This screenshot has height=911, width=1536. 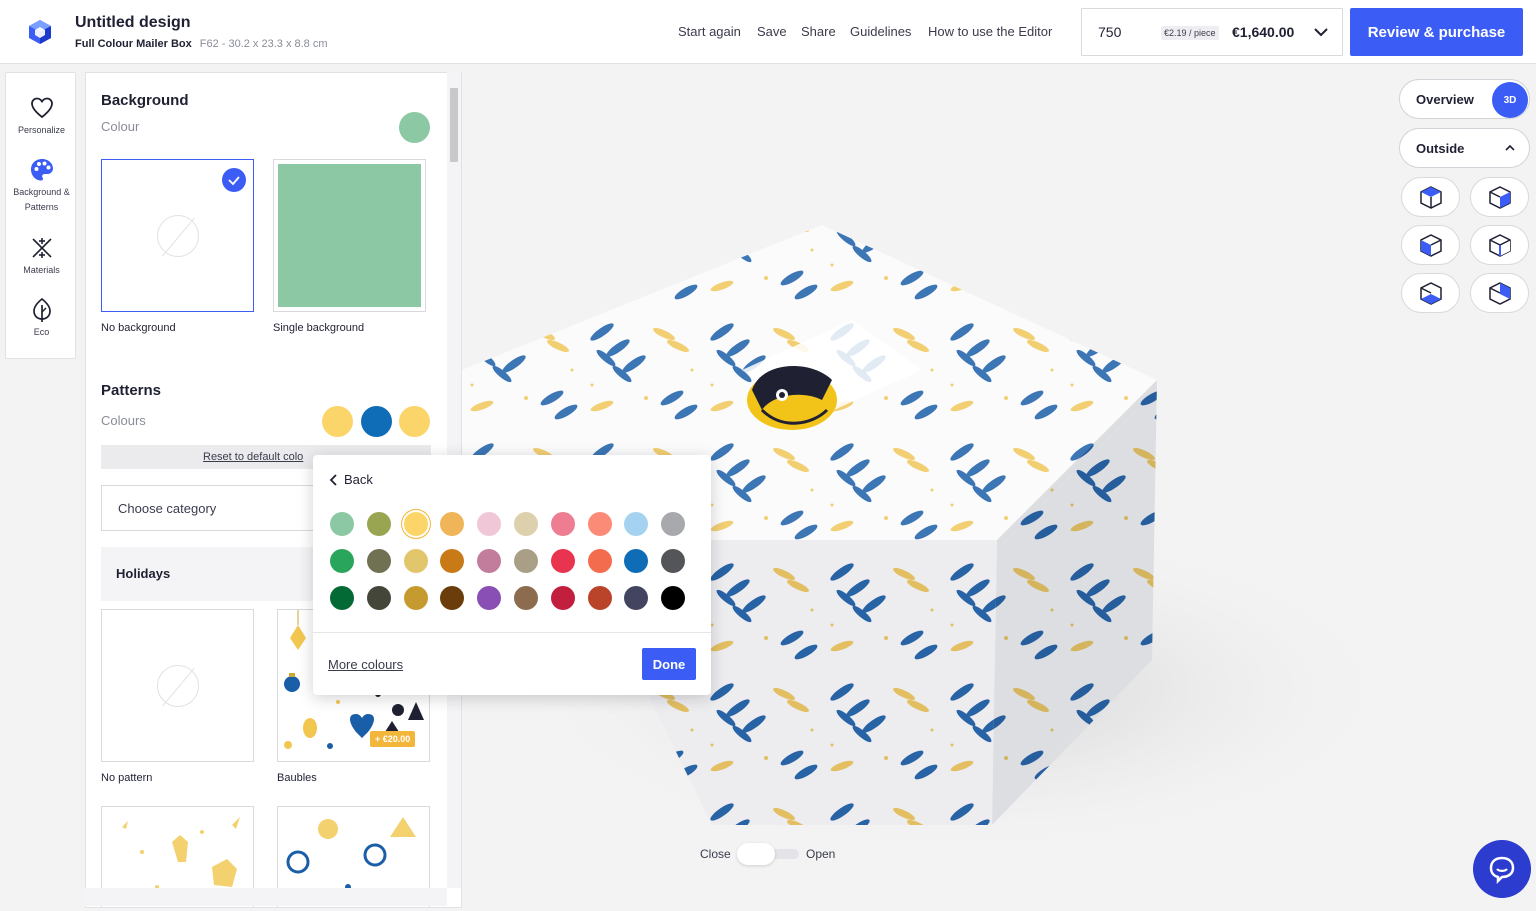 What do you see at coordinates (41, 186) in the screenshot?
I see `rail-background-patterns: Background & Patterns` at bounding box center [41, 186].